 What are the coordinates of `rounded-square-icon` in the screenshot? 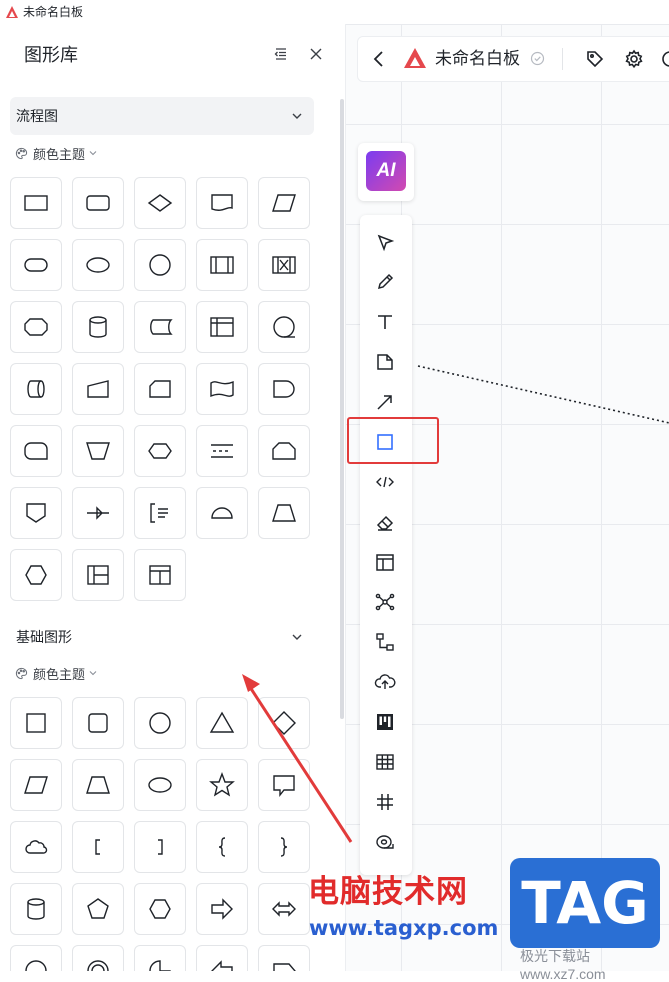 It's located at (98, 723).